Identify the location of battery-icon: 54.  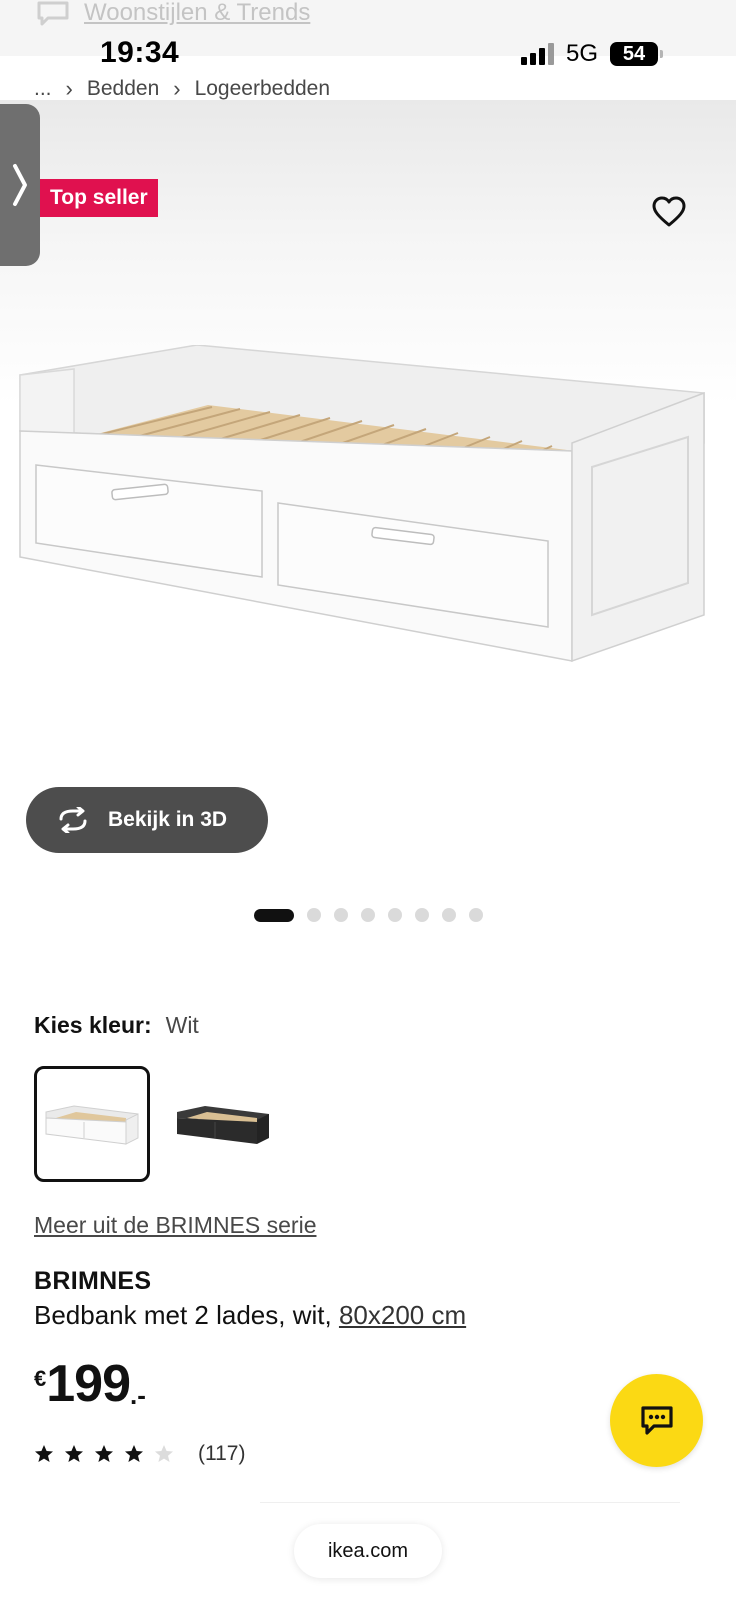
(636, 54).